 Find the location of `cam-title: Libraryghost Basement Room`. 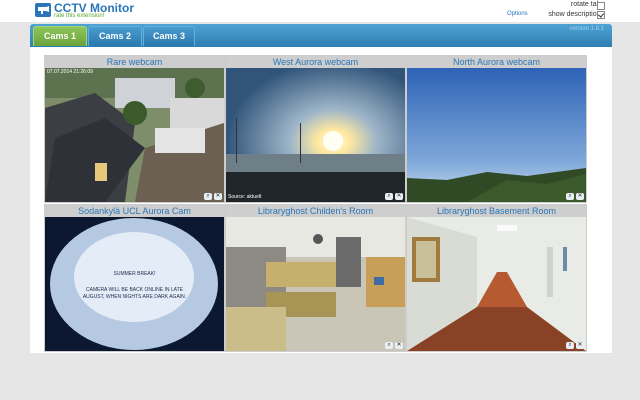

cam-title: Libraryghost Basement Room is located at coordinates (496, 211).